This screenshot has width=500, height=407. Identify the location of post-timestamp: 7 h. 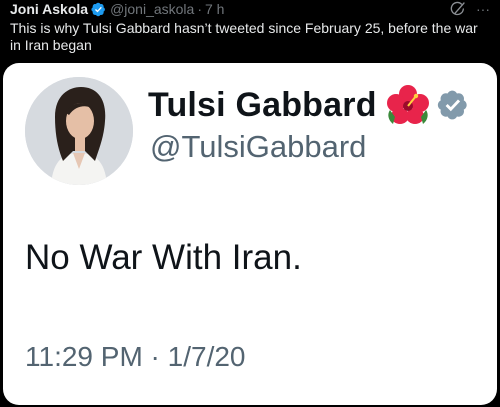
(214, 9).